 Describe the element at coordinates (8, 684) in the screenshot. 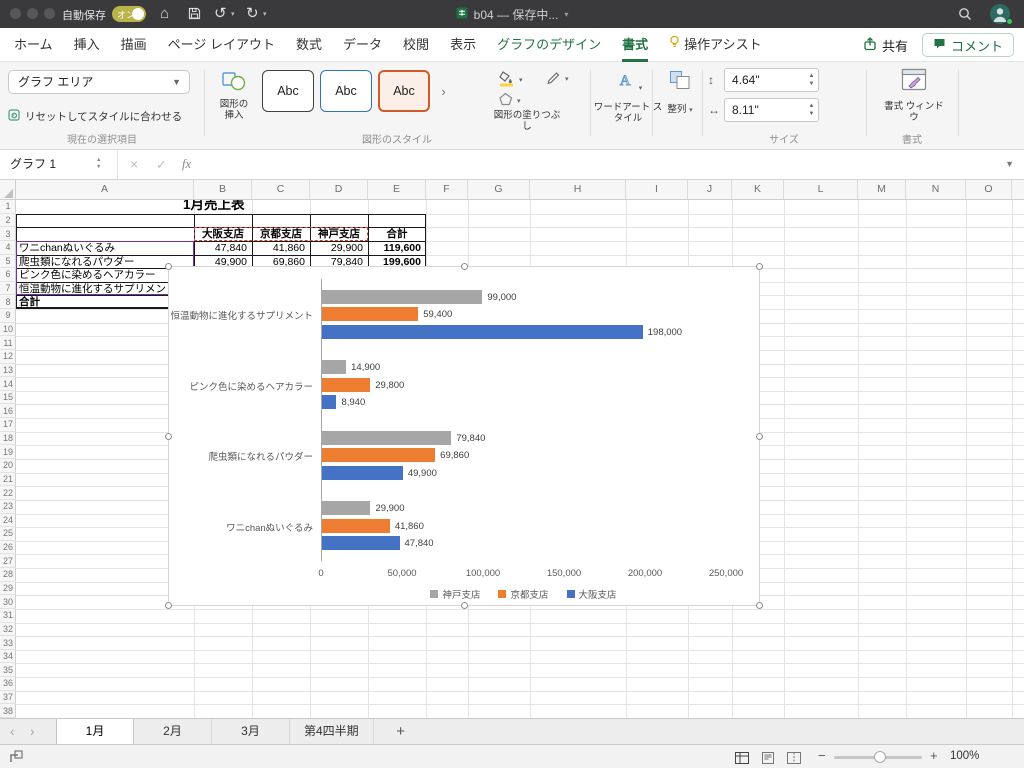

I see `row-header-36: 36` at that location.